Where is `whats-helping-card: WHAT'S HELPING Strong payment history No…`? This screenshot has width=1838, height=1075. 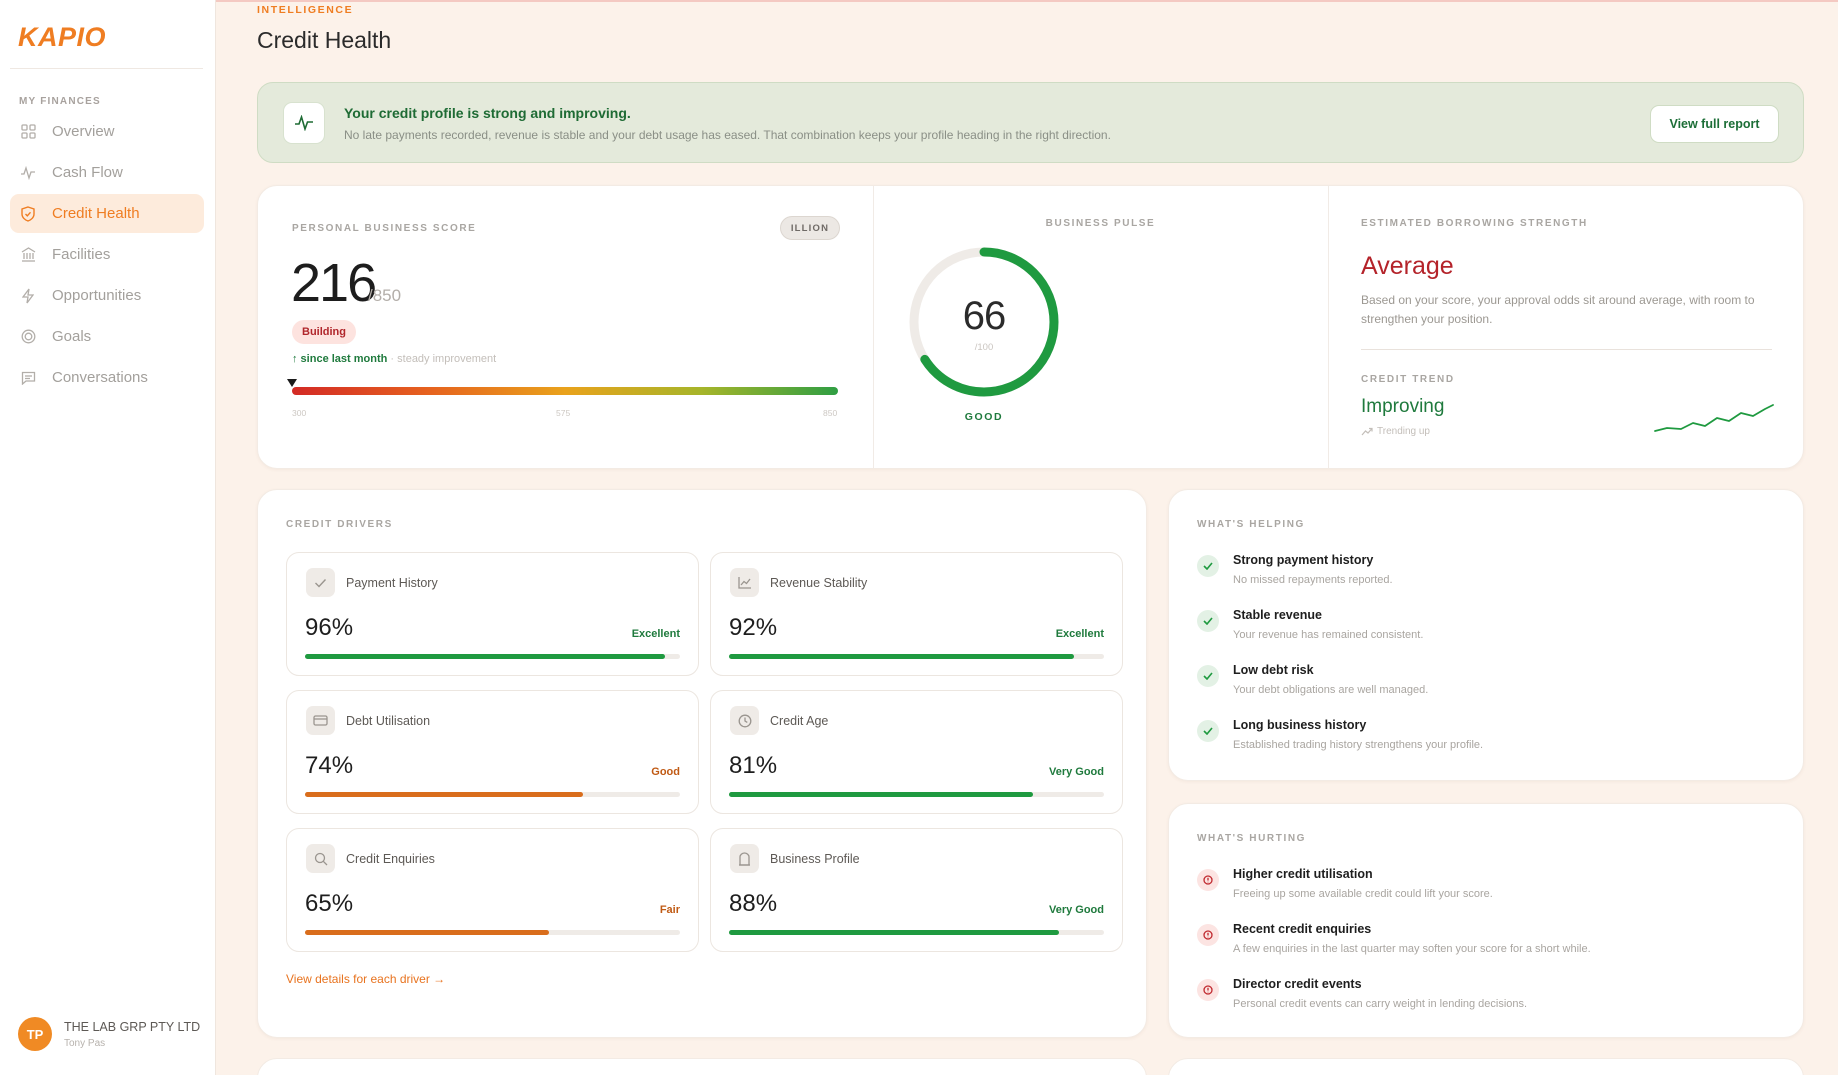
whats-helping-card: WHAT'S HELPING Strong payment history No… is located at coordinates (1486, 635).